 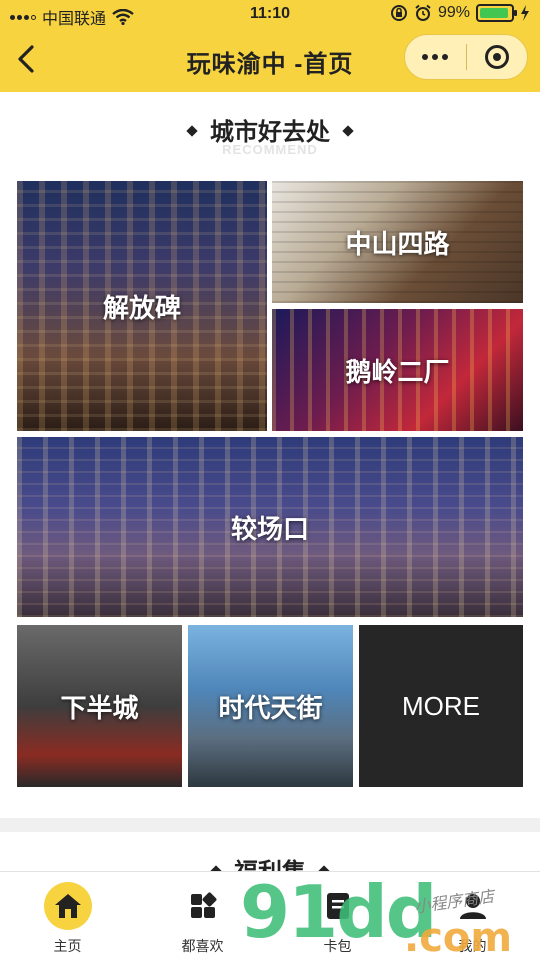 I want to click on home-icon, so click(x=67, y=906).